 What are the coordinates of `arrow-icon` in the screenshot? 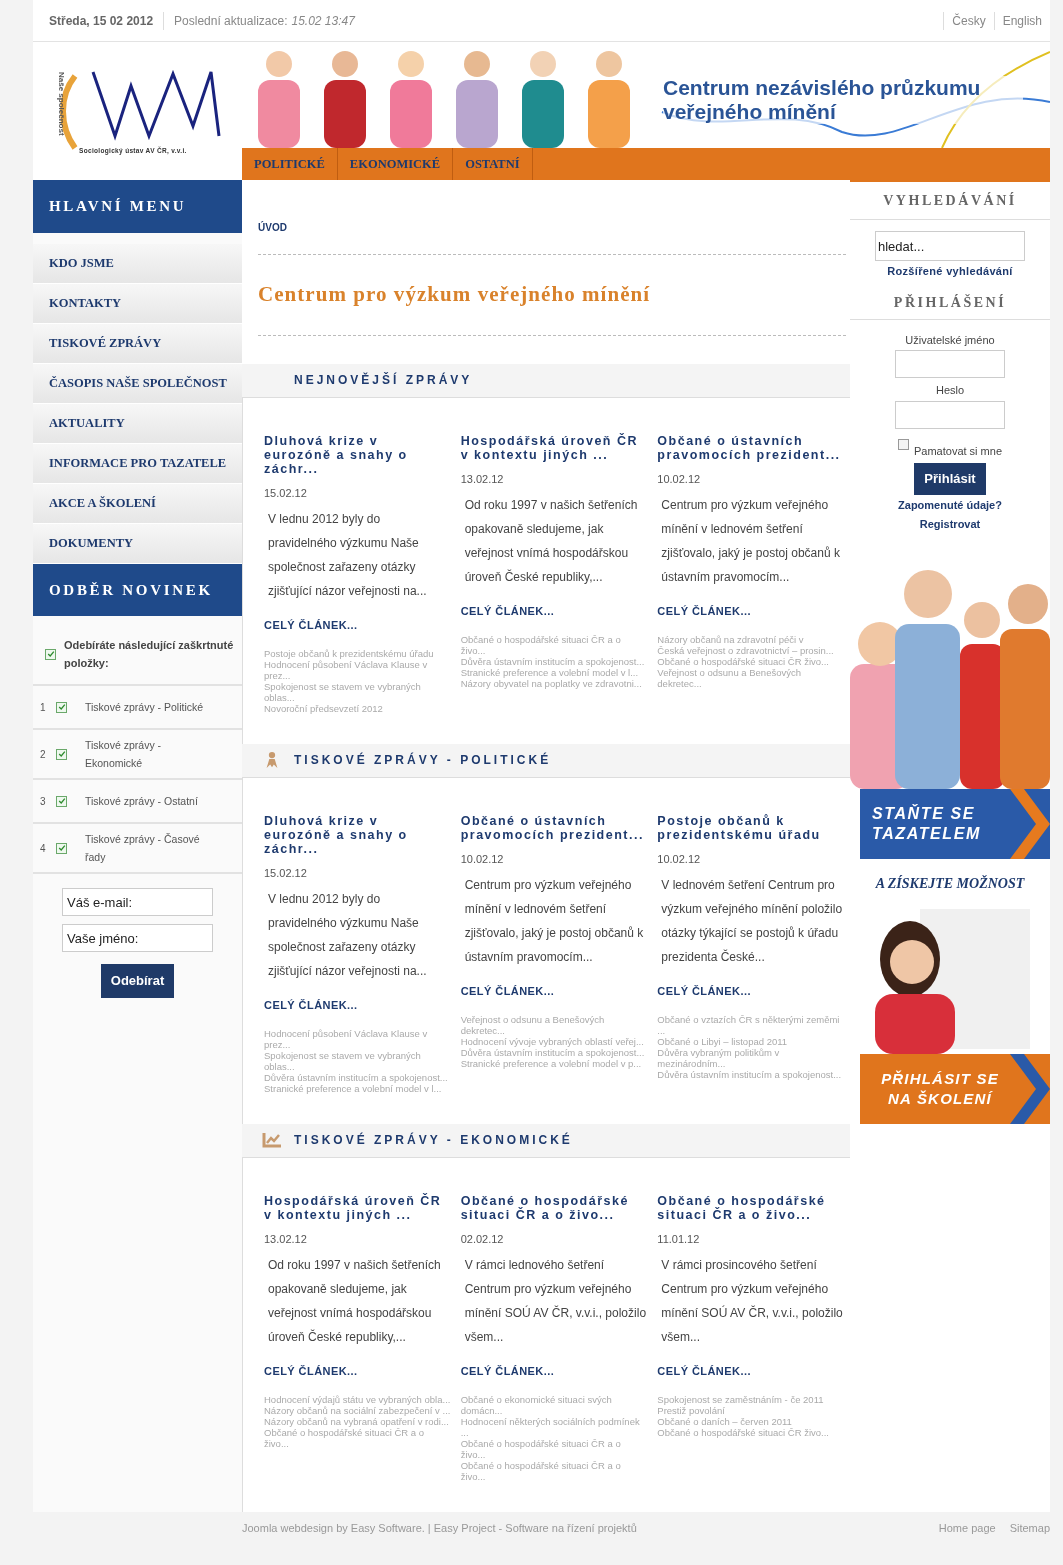 It's located at (1030, 1089).